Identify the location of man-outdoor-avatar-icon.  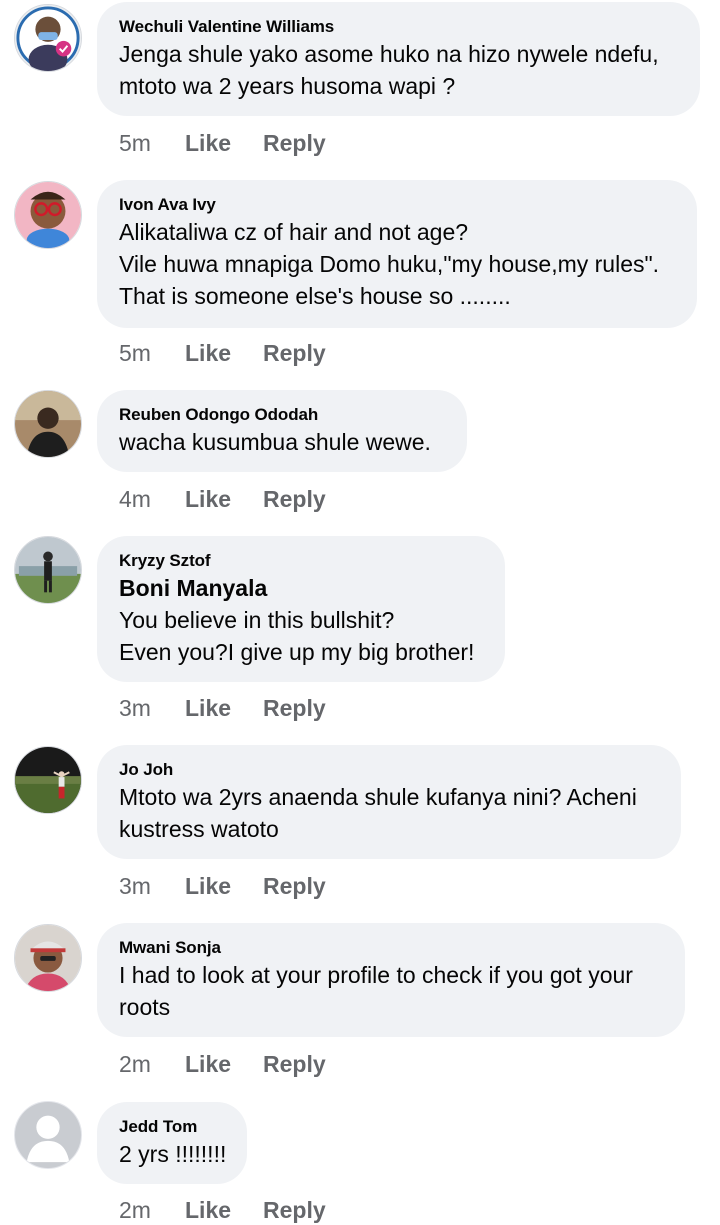
(48, 570).